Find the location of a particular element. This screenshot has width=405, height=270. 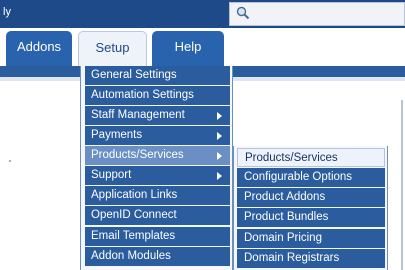

menu-item-label: Payments is located at coordinates (117, 135).